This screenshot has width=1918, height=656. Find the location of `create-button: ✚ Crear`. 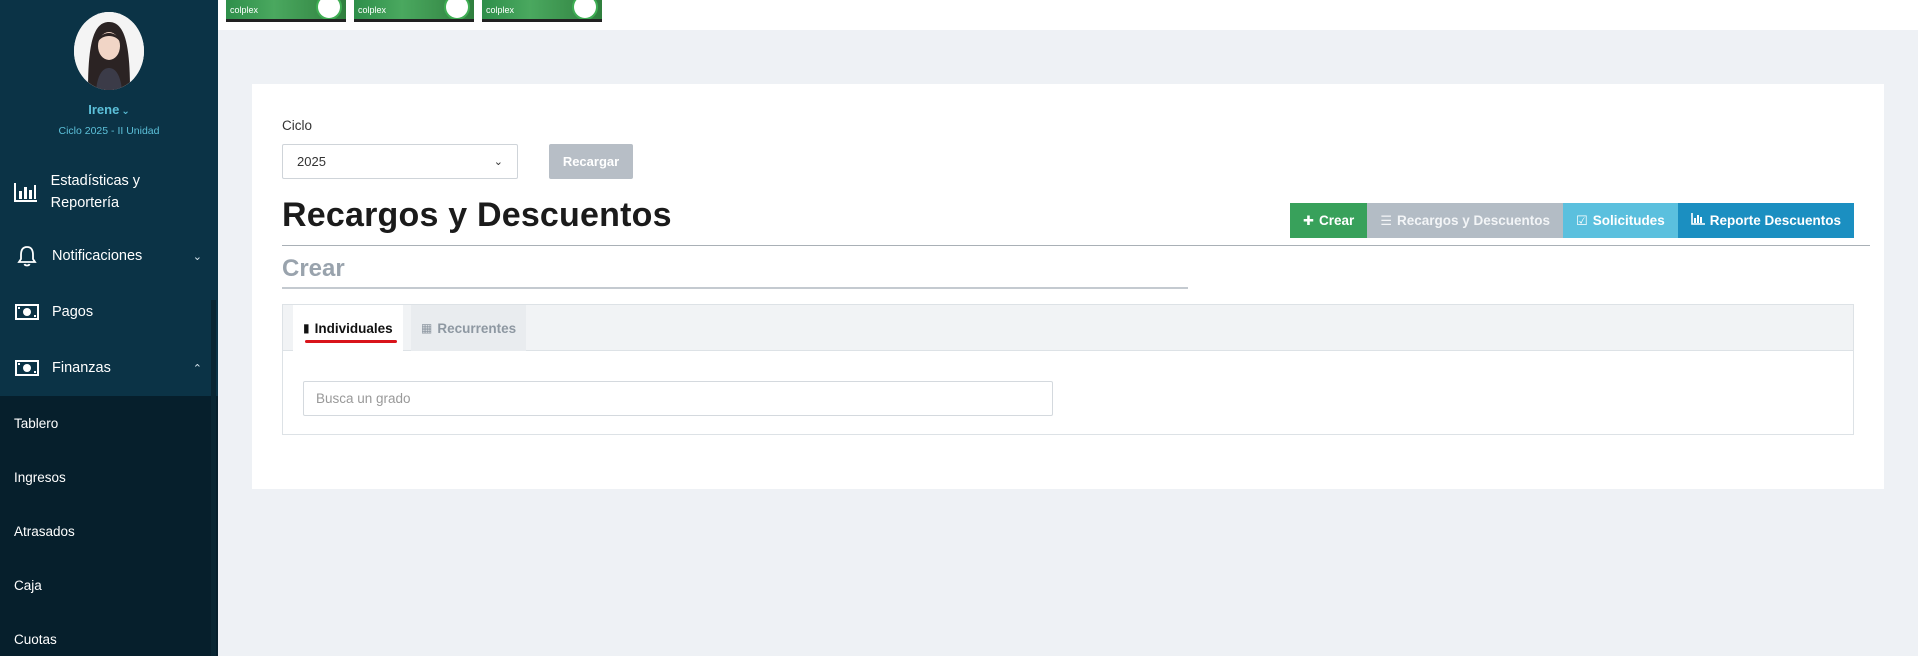

create-button: ✚ Crear is located at coordinates (1329, 220).